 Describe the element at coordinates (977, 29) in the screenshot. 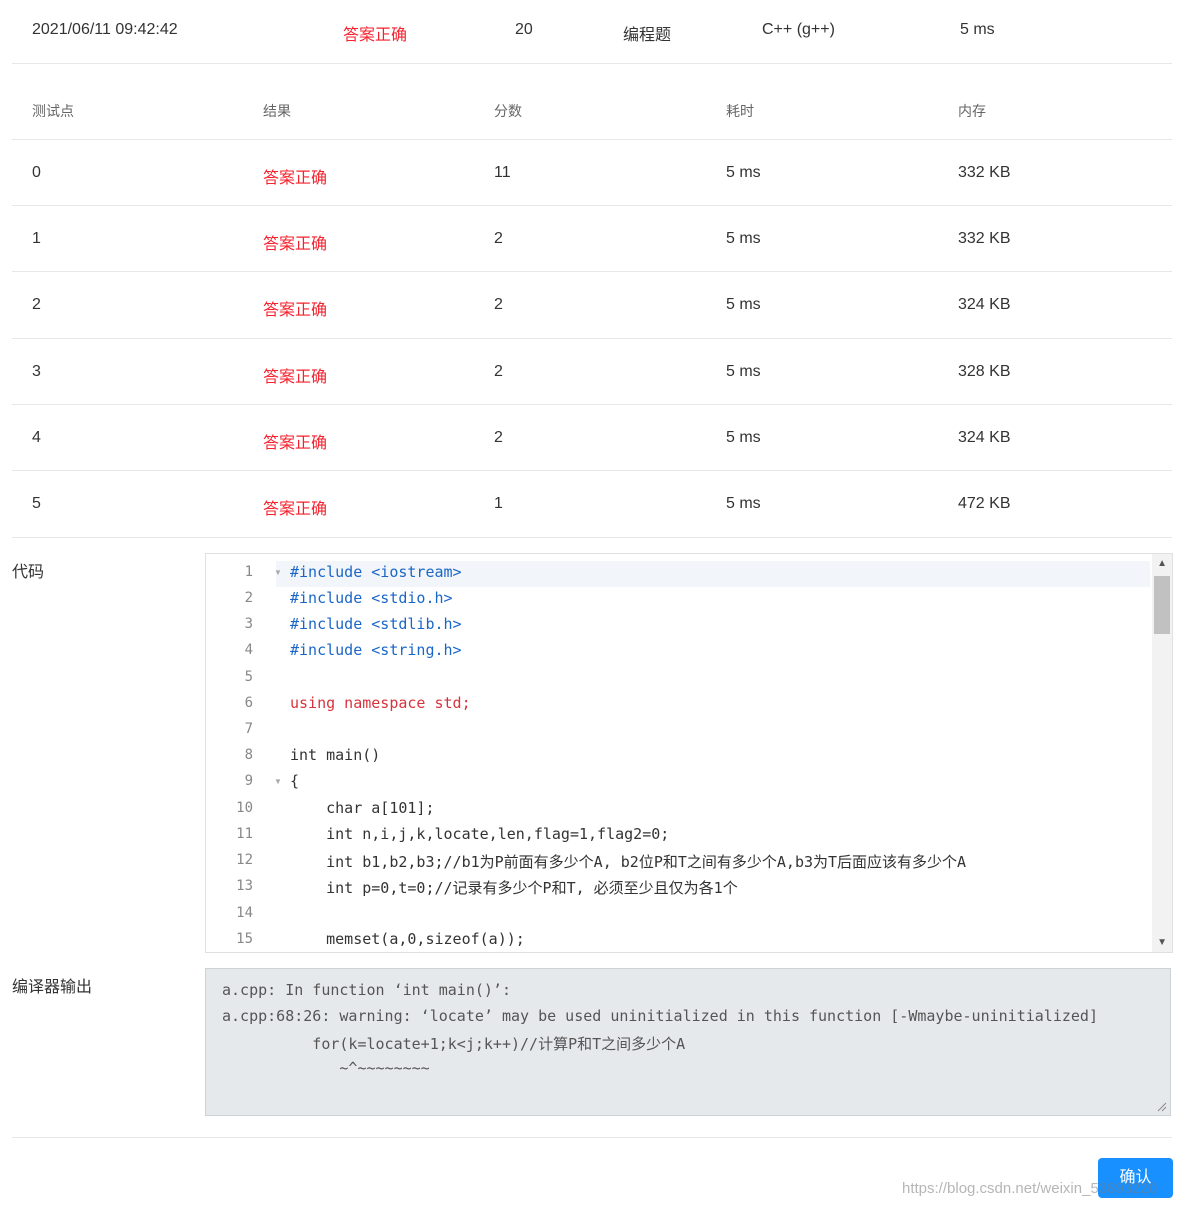

I see `submission-duration: 5 ms` at that location.